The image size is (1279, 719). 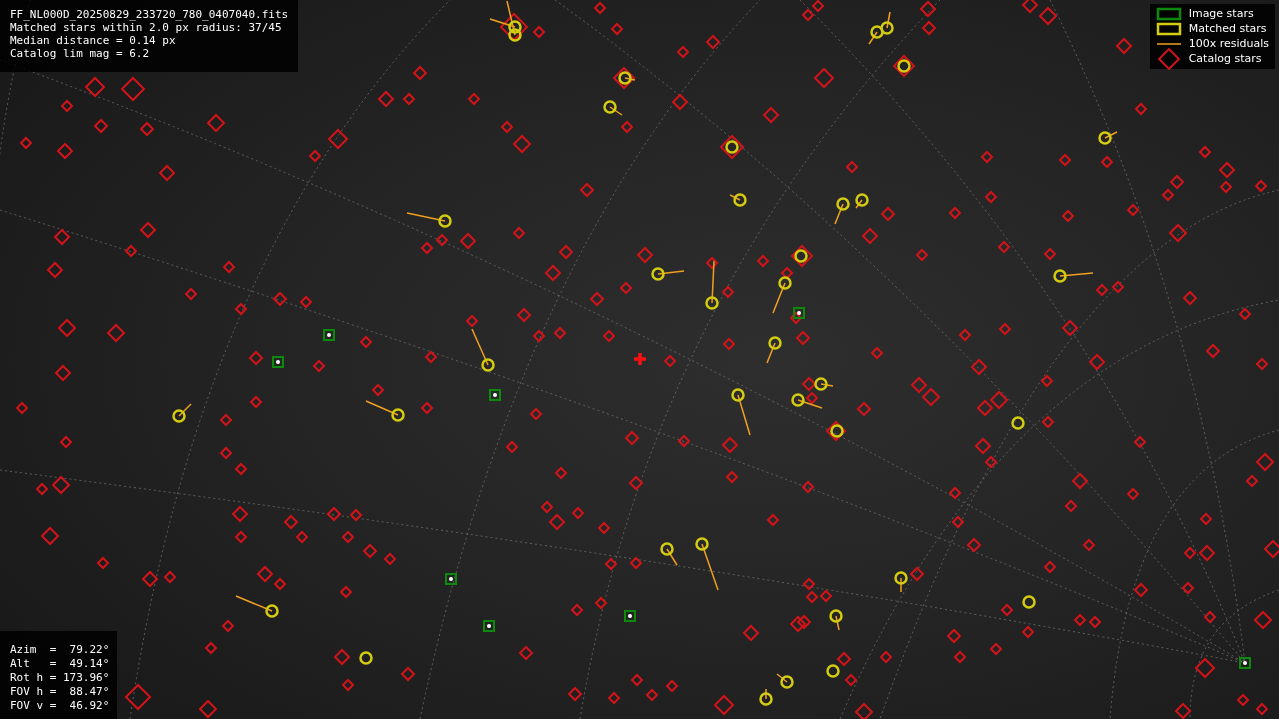 I want to click on pointing-text: FOV v = 46.92°, so click(x=60, y=706).